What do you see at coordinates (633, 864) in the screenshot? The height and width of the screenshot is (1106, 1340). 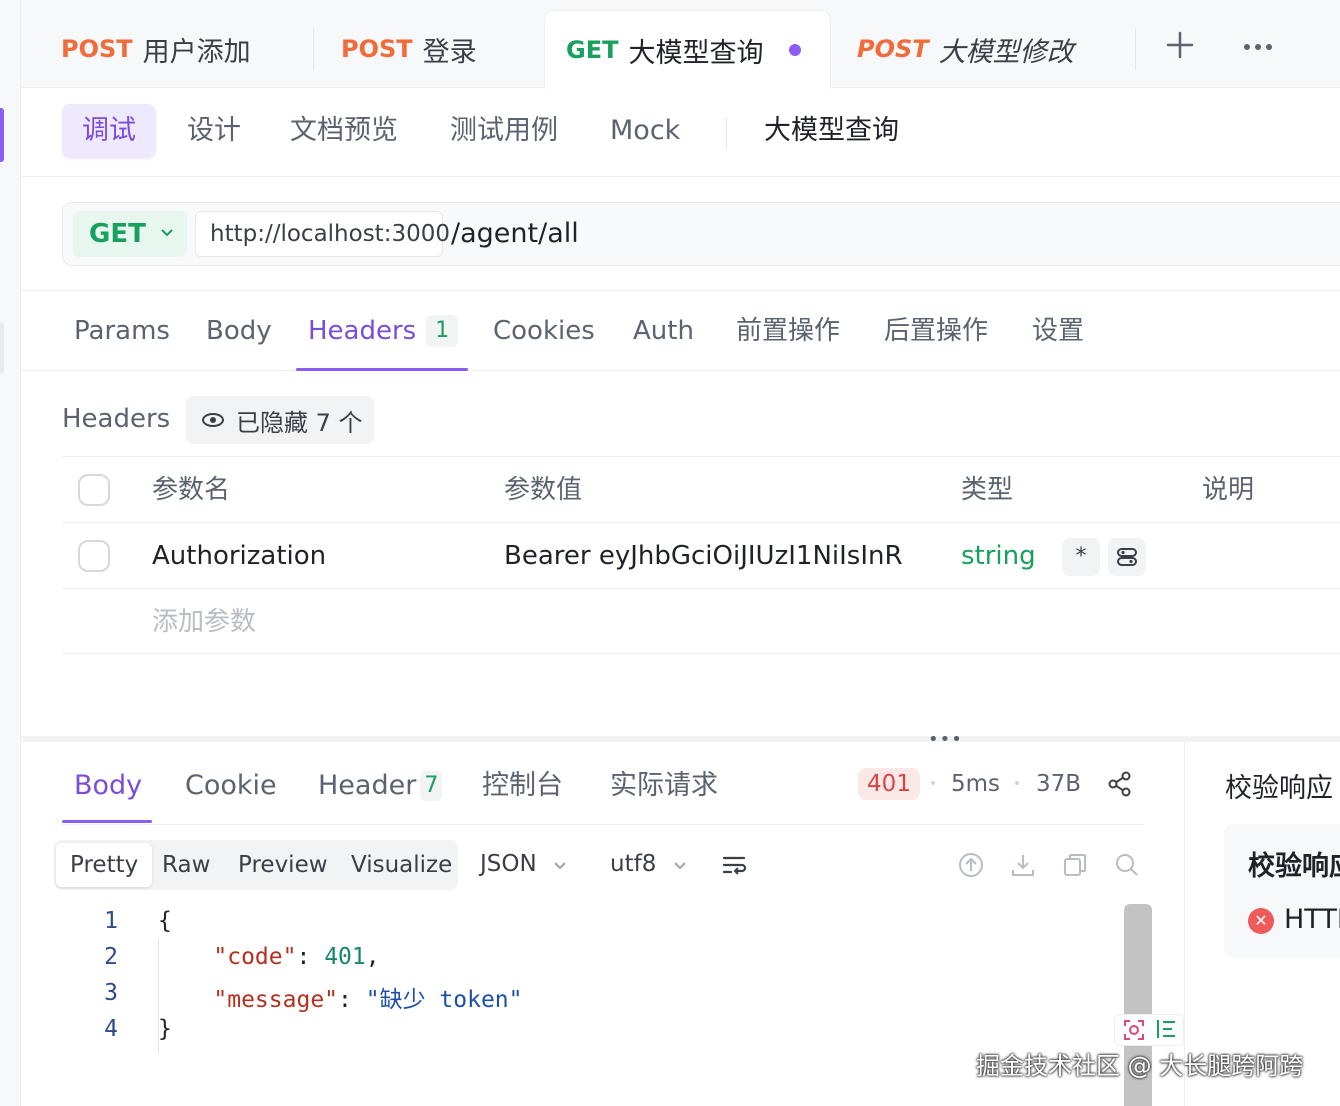 I see `encoding-value: utf8` at bounding box center [633, 864].